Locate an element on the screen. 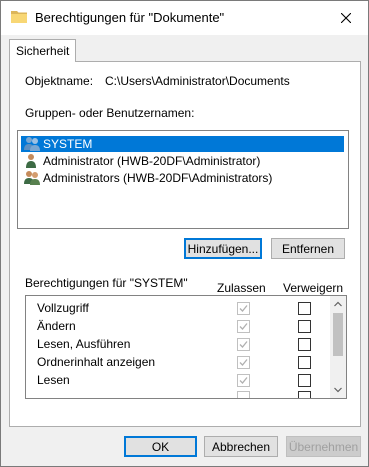 The width and height of the screenshot is (369, 467). list-item-label: SYSTEM is located at coordinates (68, 144).